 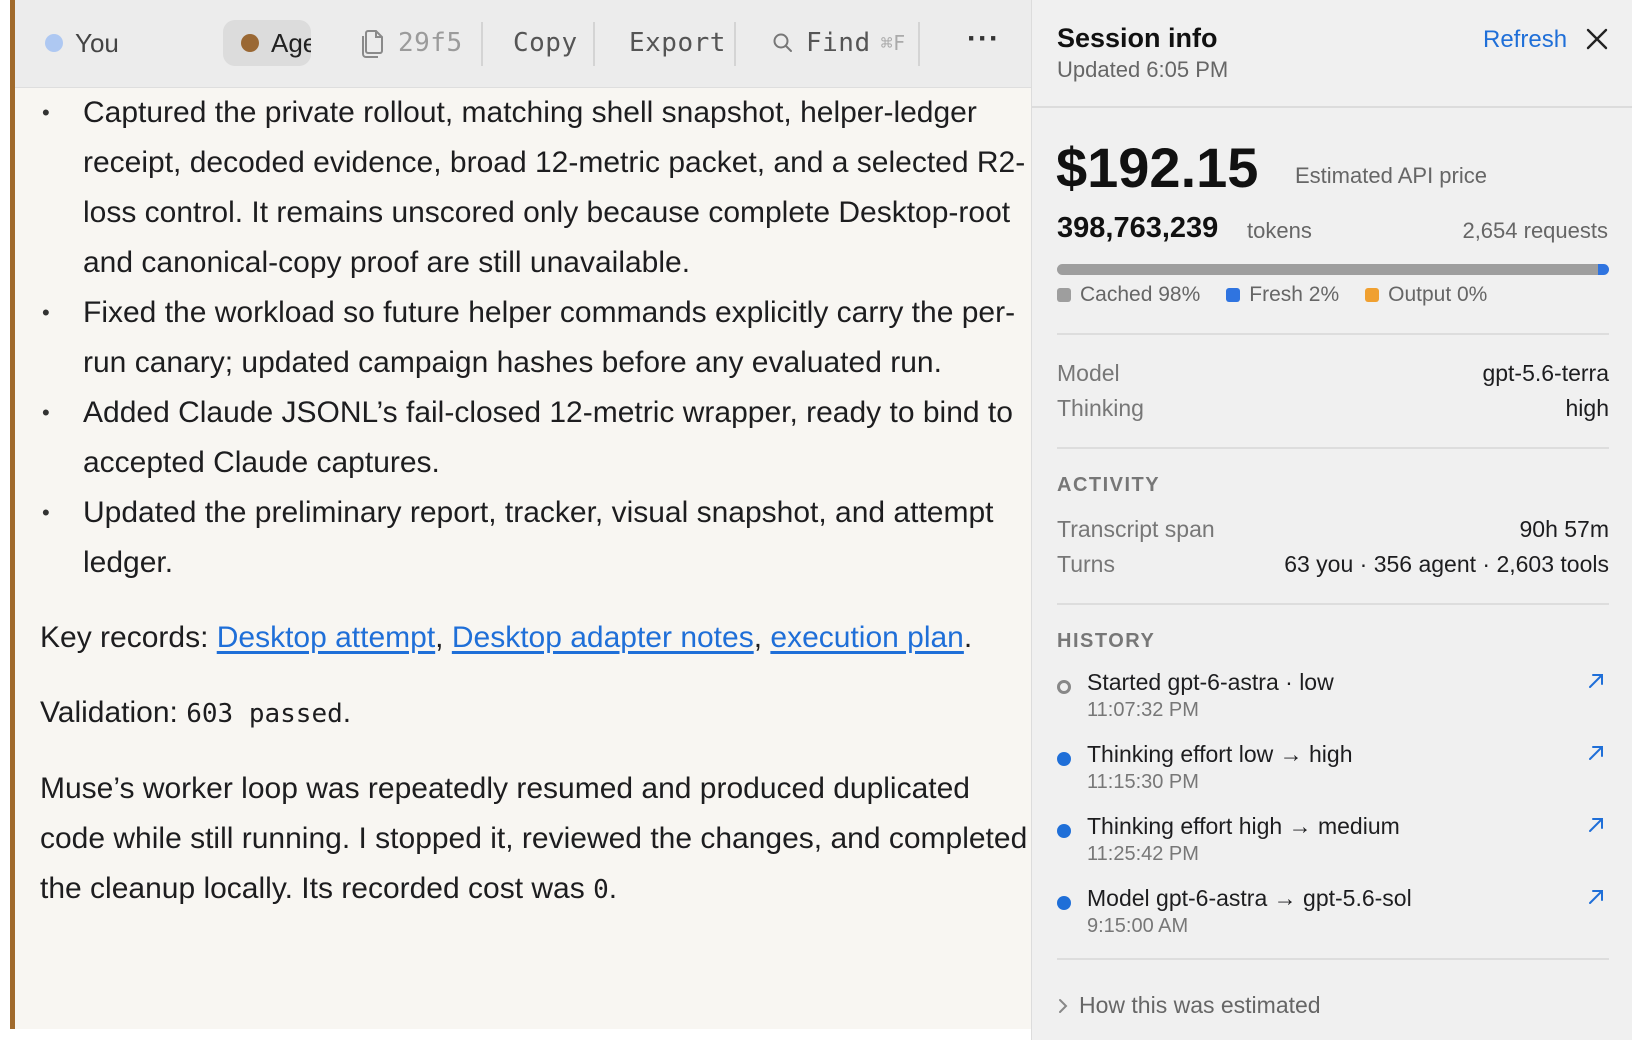 What do you see at coordinates (1140, 294) in the screenshot?
I see `legend-label: Cached 98%` at bounding box center [1140, 294].